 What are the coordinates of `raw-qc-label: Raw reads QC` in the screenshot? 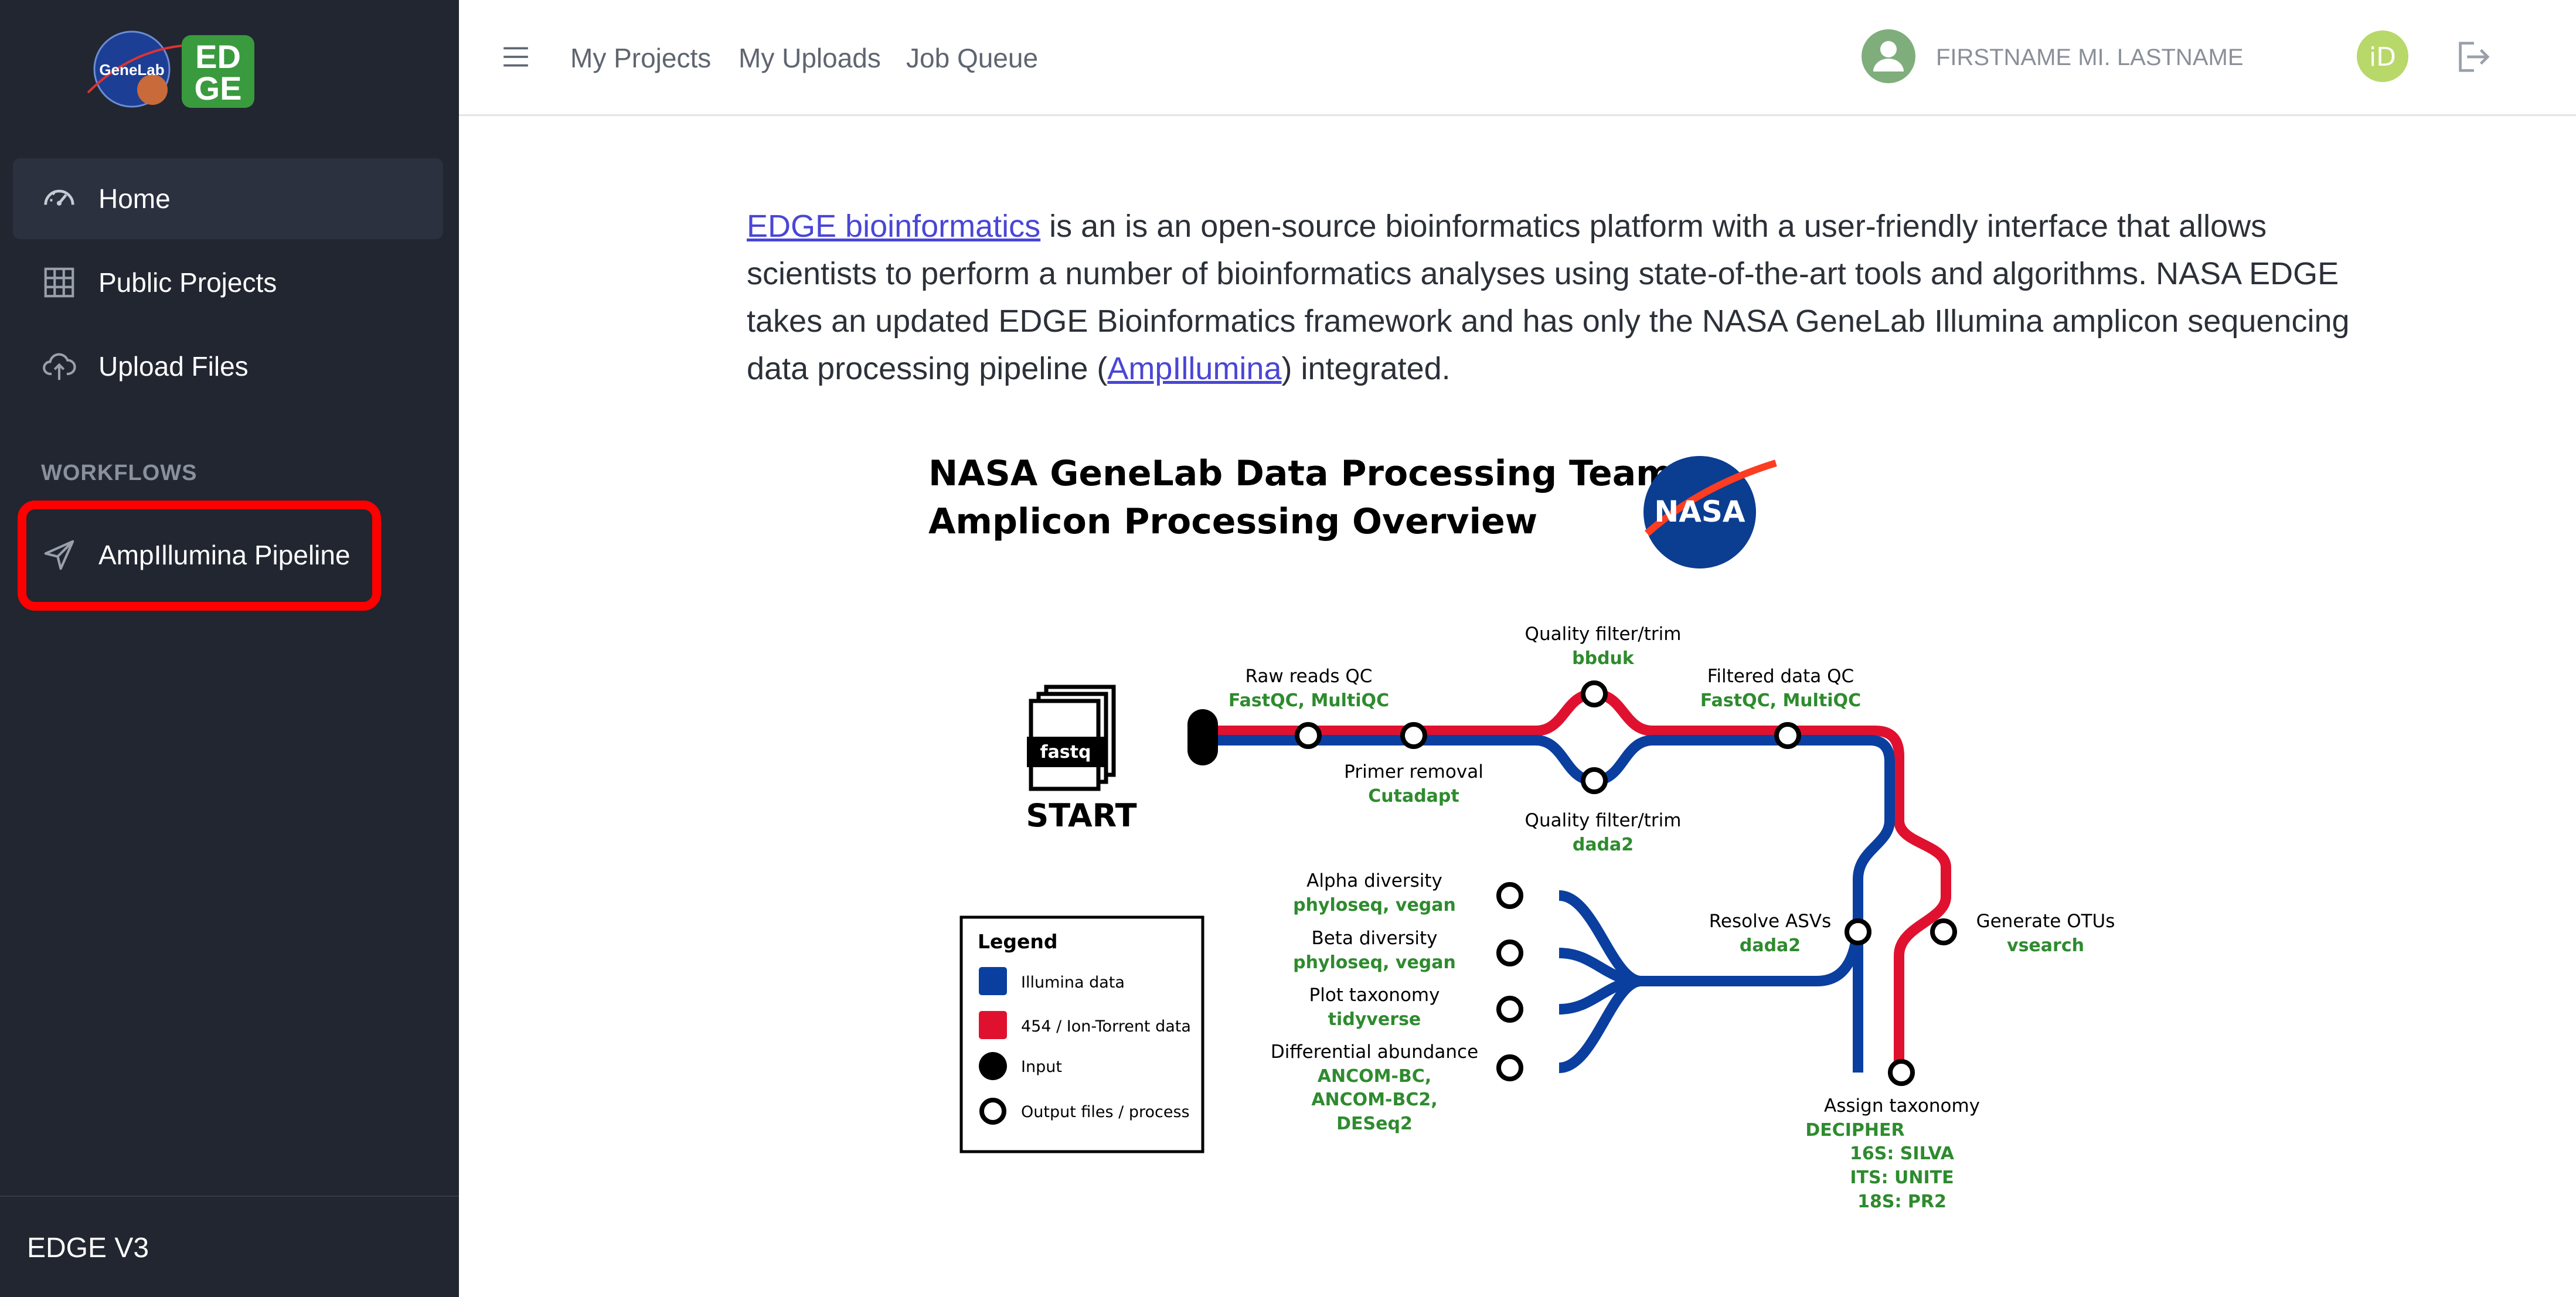 It's located at (1309, 676).